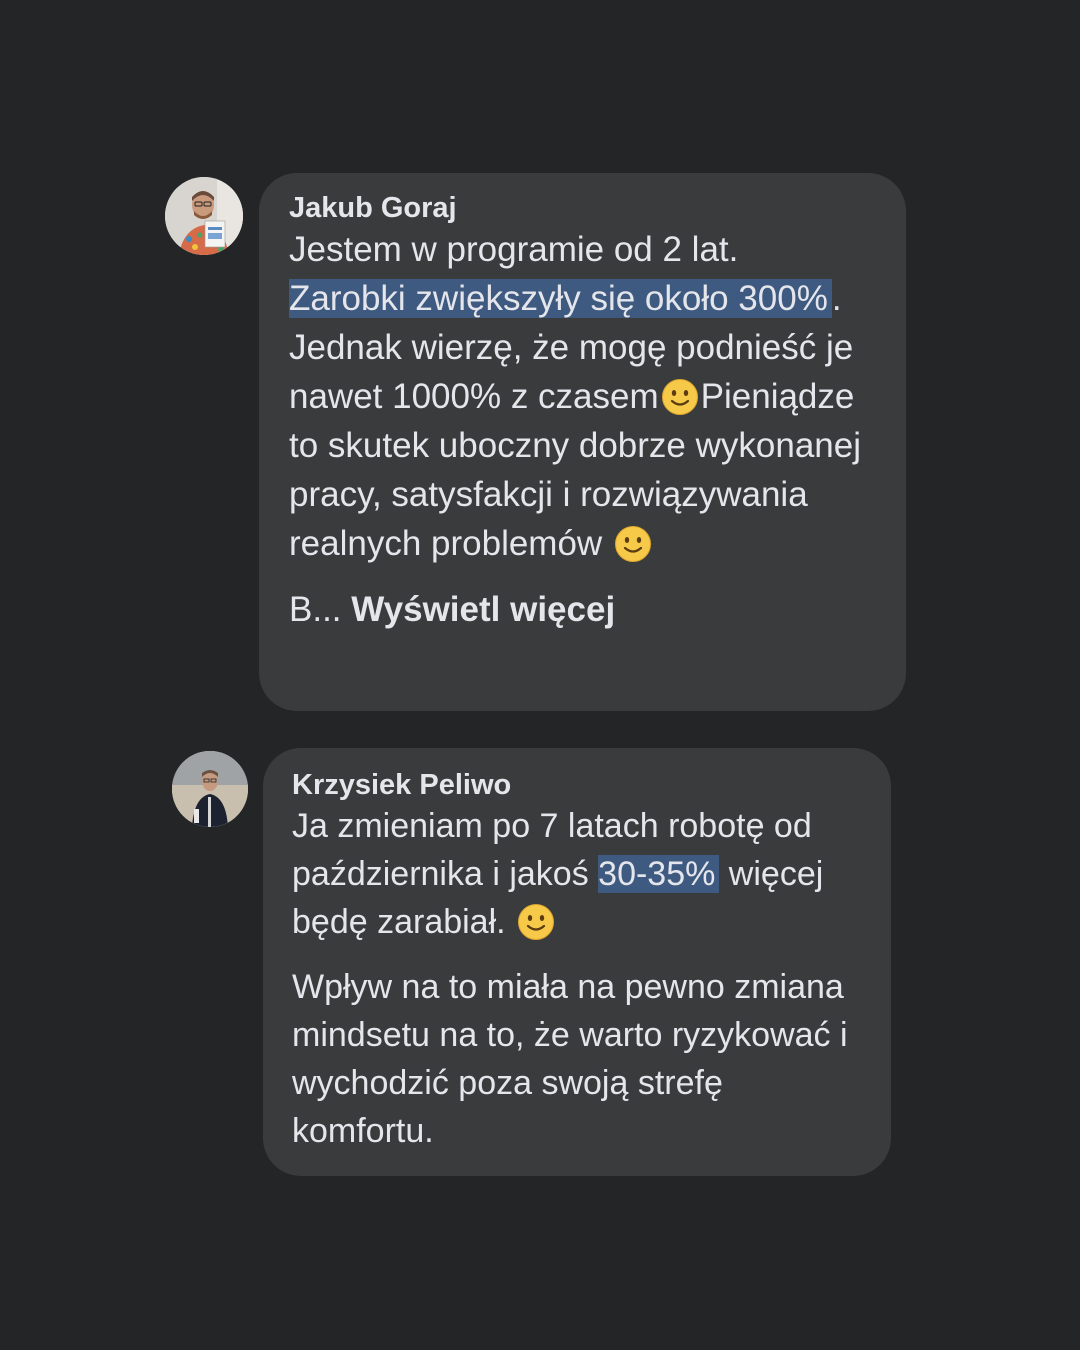 The width and height of the screenshot is (1080, 1350). What do you see at coordinates (582, 208) in the screenshot?
I see `comment-author: Jakub Goraj` at bounding box center [582, 208].